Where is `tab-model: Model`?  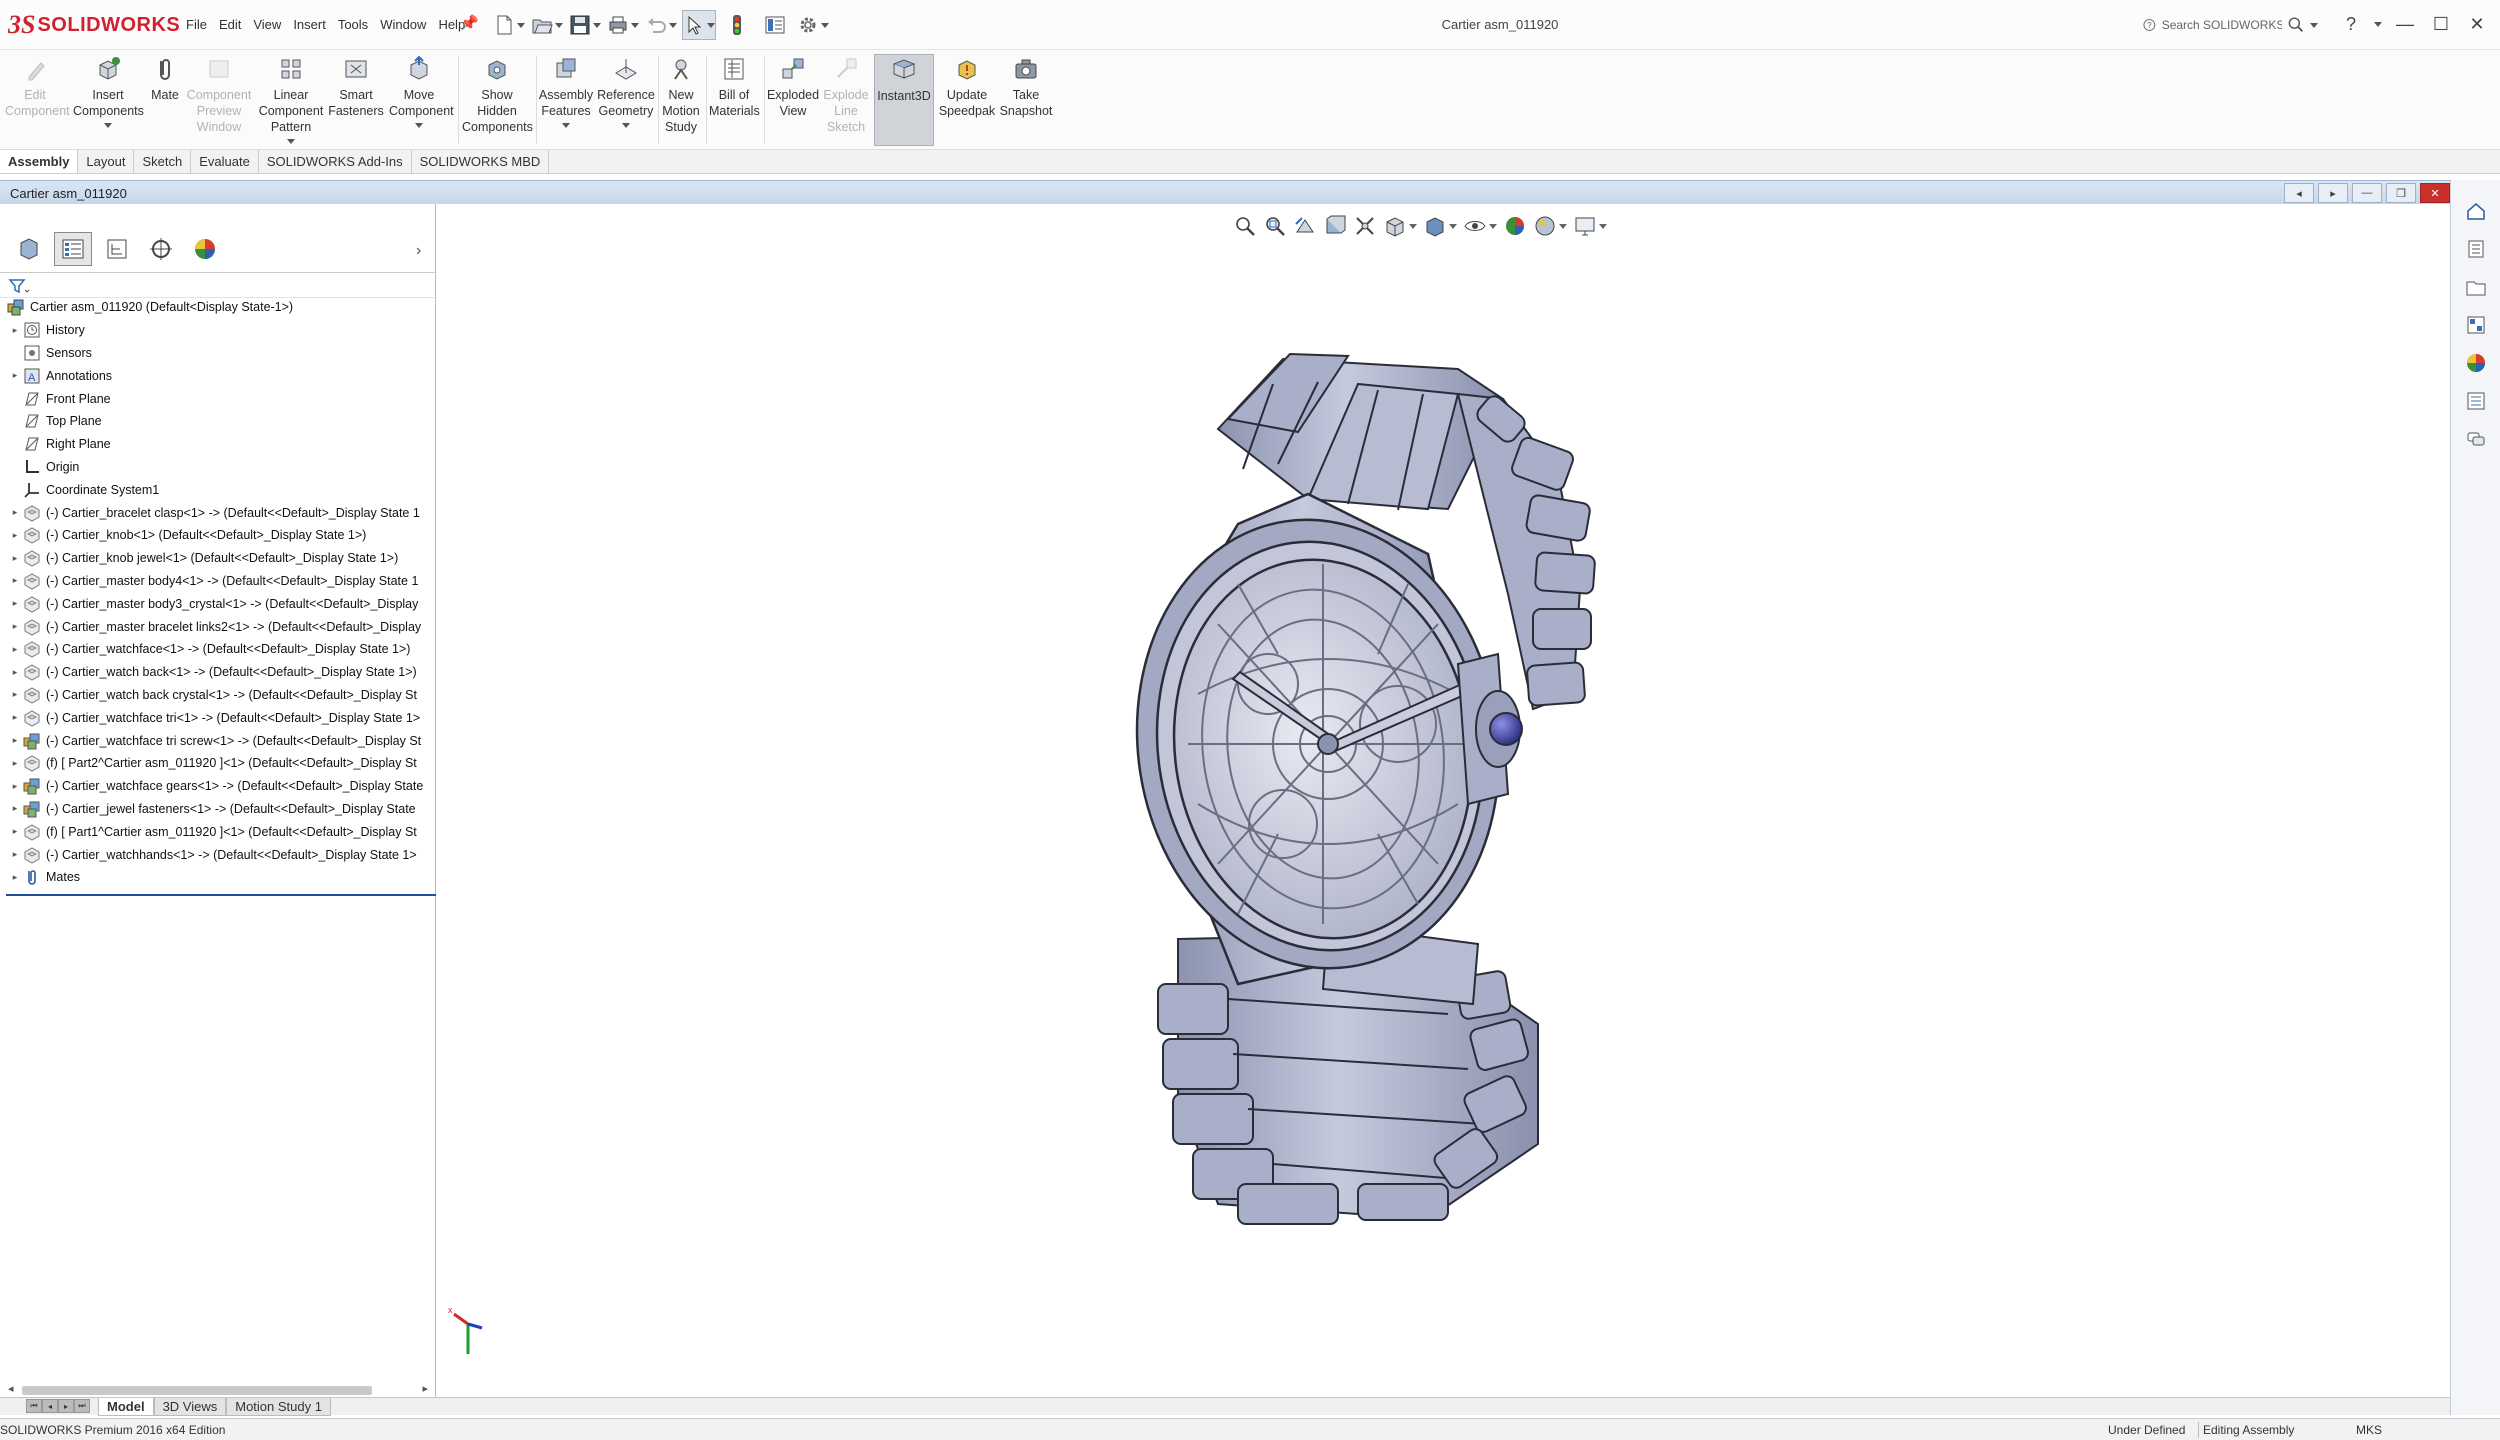 tab-model: Model is located at coordinates (126, 1407).